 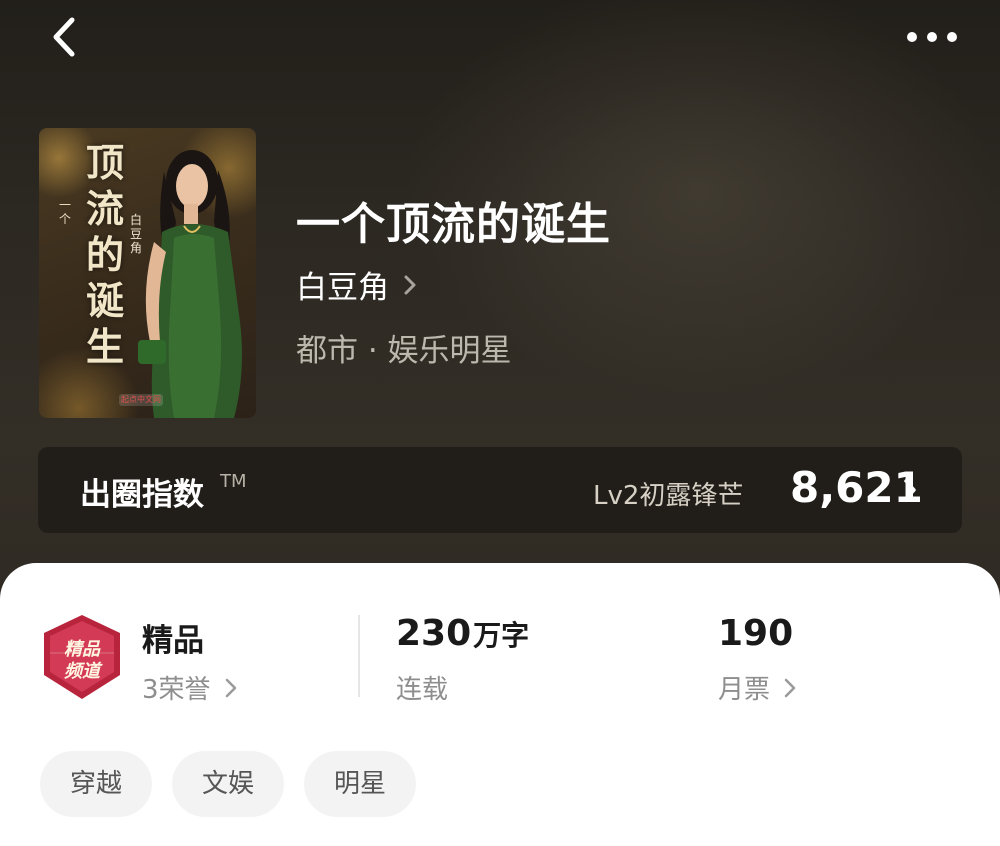 What do you see at coordinates (83, 671) in the screenshot?
I see `svg-text: 频道` at bounding box center [83, 671].